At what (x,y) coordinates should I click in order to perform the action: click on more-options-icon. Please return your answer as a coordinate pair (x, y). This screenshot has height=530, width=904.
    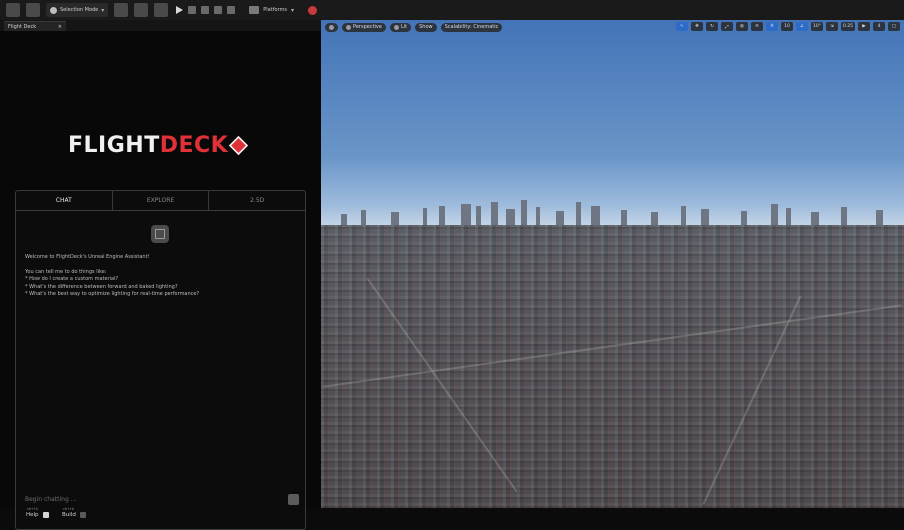
    Looking at the image, I should click on (231, 10).